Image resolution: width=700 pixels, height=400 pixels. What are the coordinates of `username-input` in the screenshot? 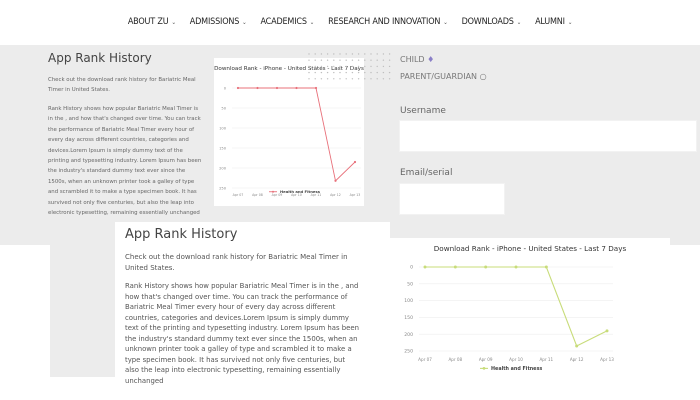 It's located at (548, 136).